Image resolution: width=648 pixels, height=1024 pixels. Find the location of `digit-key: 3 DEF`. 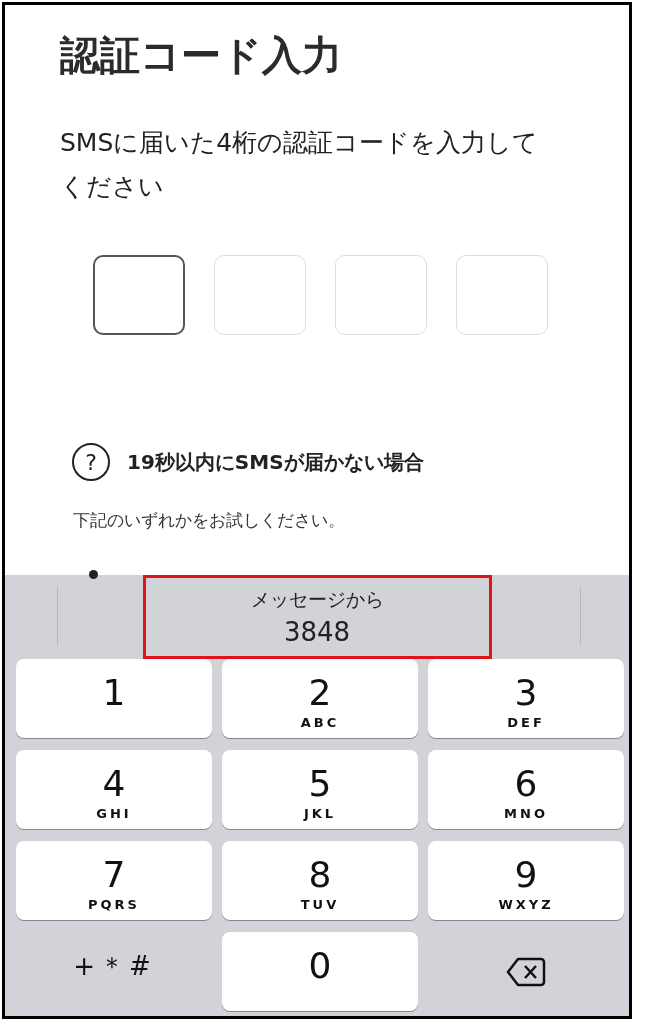

digit-key: 3 DEF is located at coordinates (526, 698).